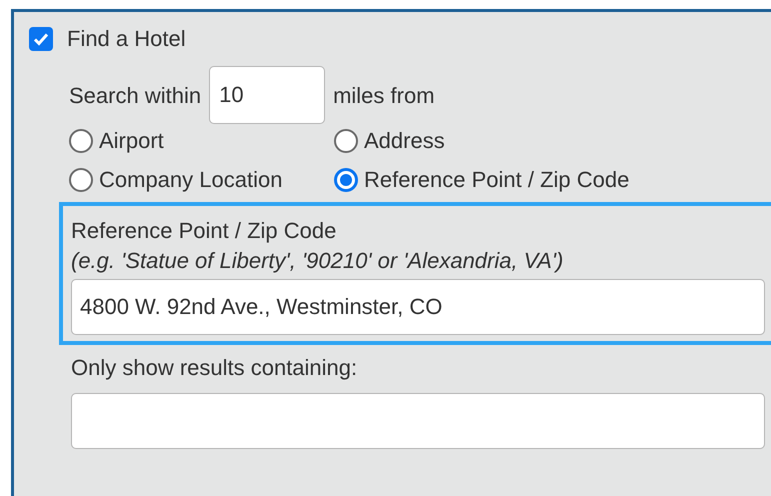  I want to click on reference-point-hint: (e.g. 'Statue of Liberty', '90210' or 'Alexandria, VA'), so click(317, 261).